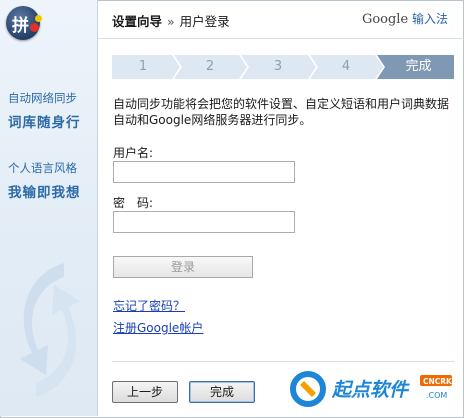  Describe the element at coordinates (143, 66) in the screenshot. I see `step-1: 1` at that location.